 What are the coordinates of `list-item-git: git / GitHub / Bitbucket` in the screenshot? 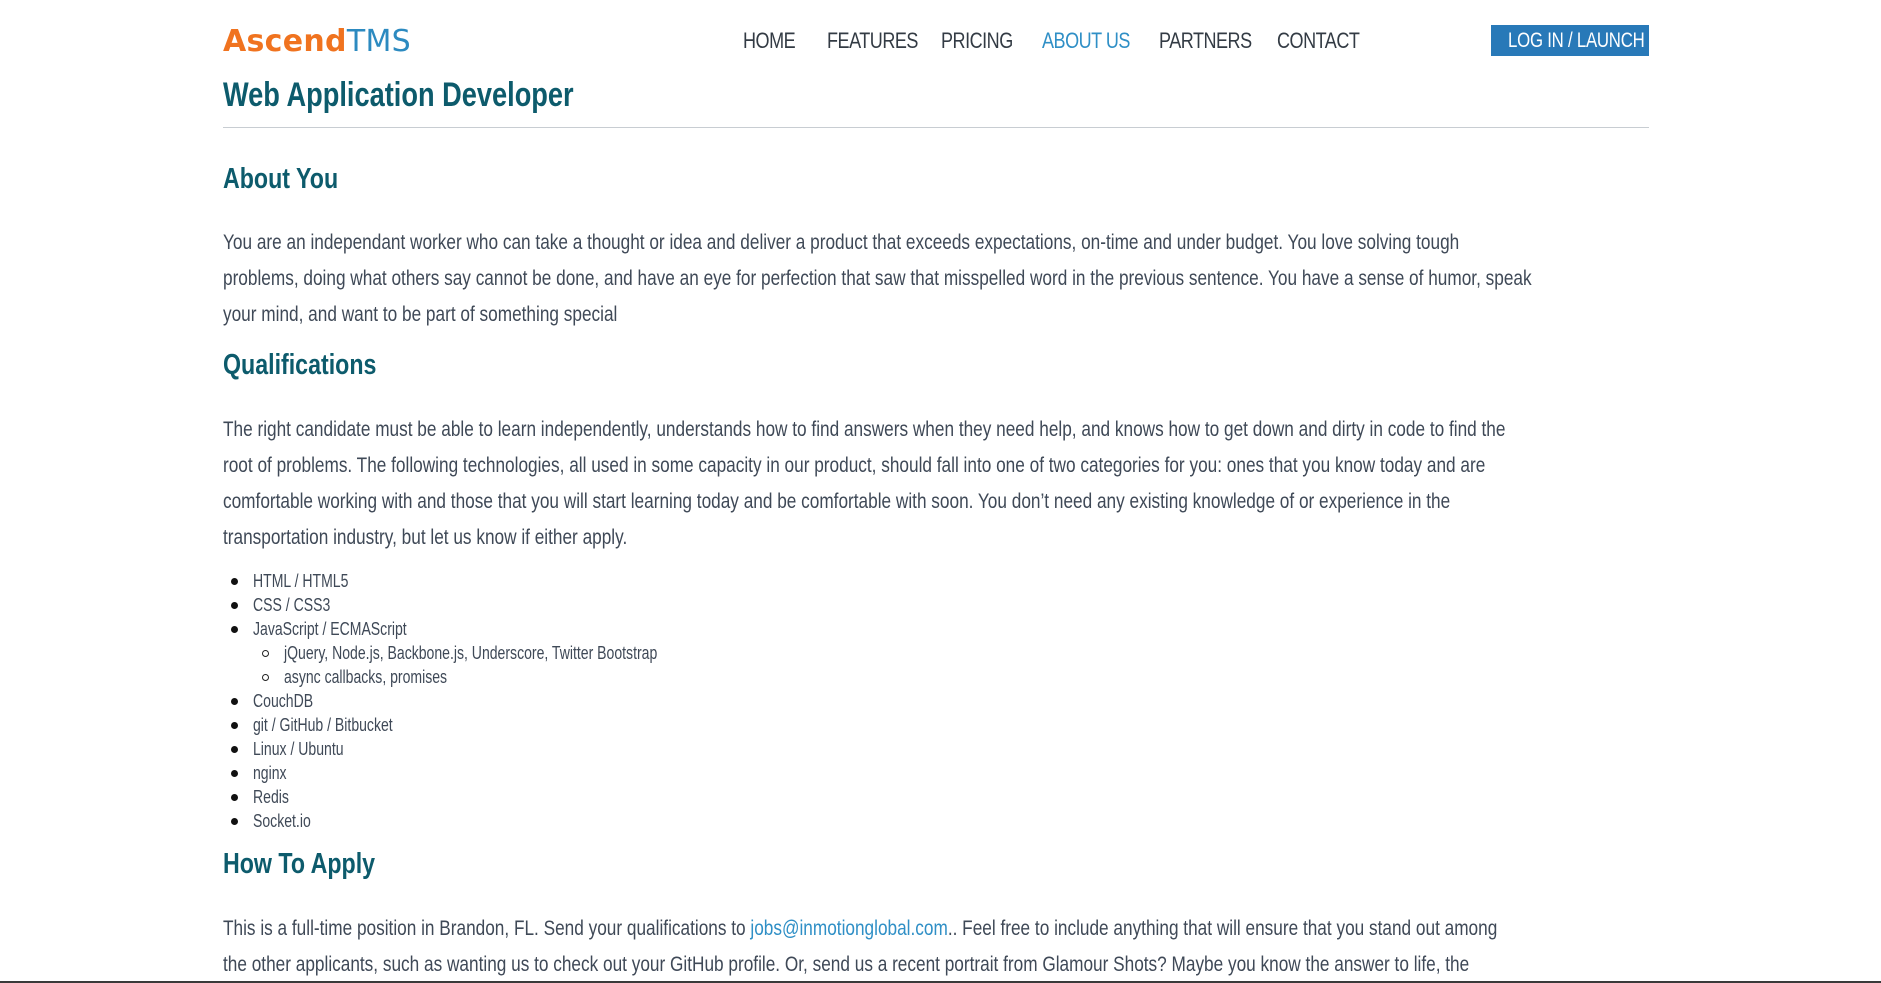 It's located at (493, 725).